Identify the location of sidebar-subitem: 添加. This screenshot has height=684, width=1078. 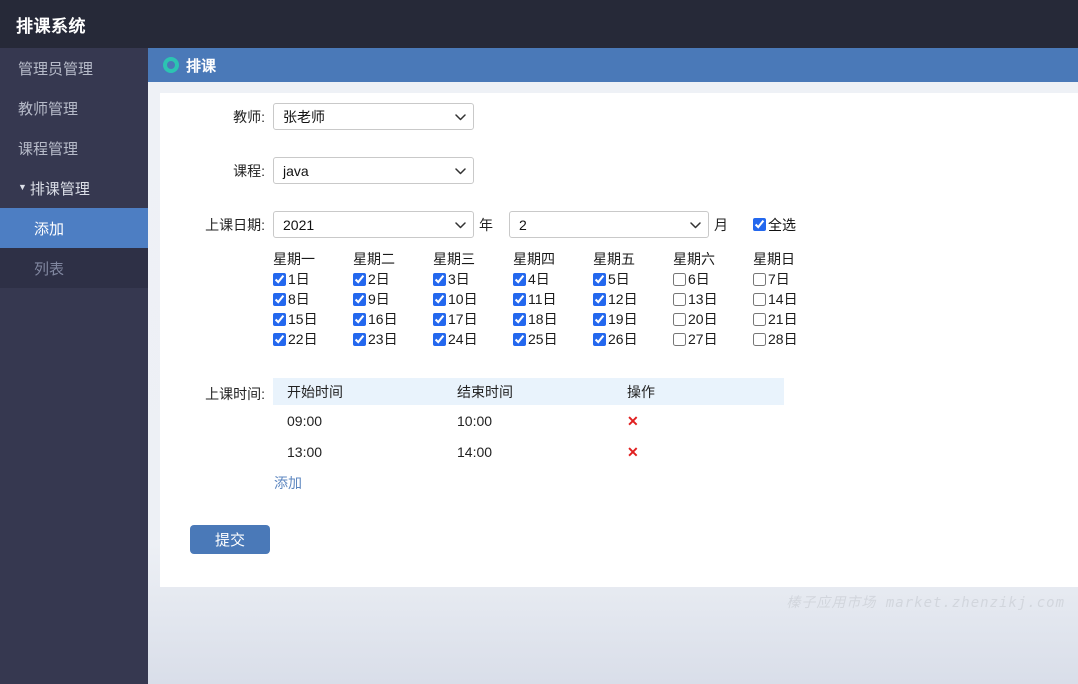
(74, 228).